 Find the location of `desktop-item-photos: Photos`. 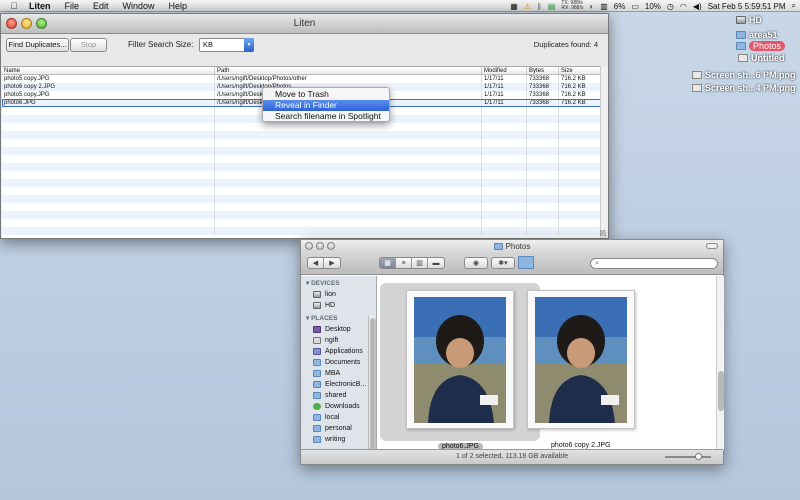

desktop-item-photos: Photos is located at coordinates (761, 46).